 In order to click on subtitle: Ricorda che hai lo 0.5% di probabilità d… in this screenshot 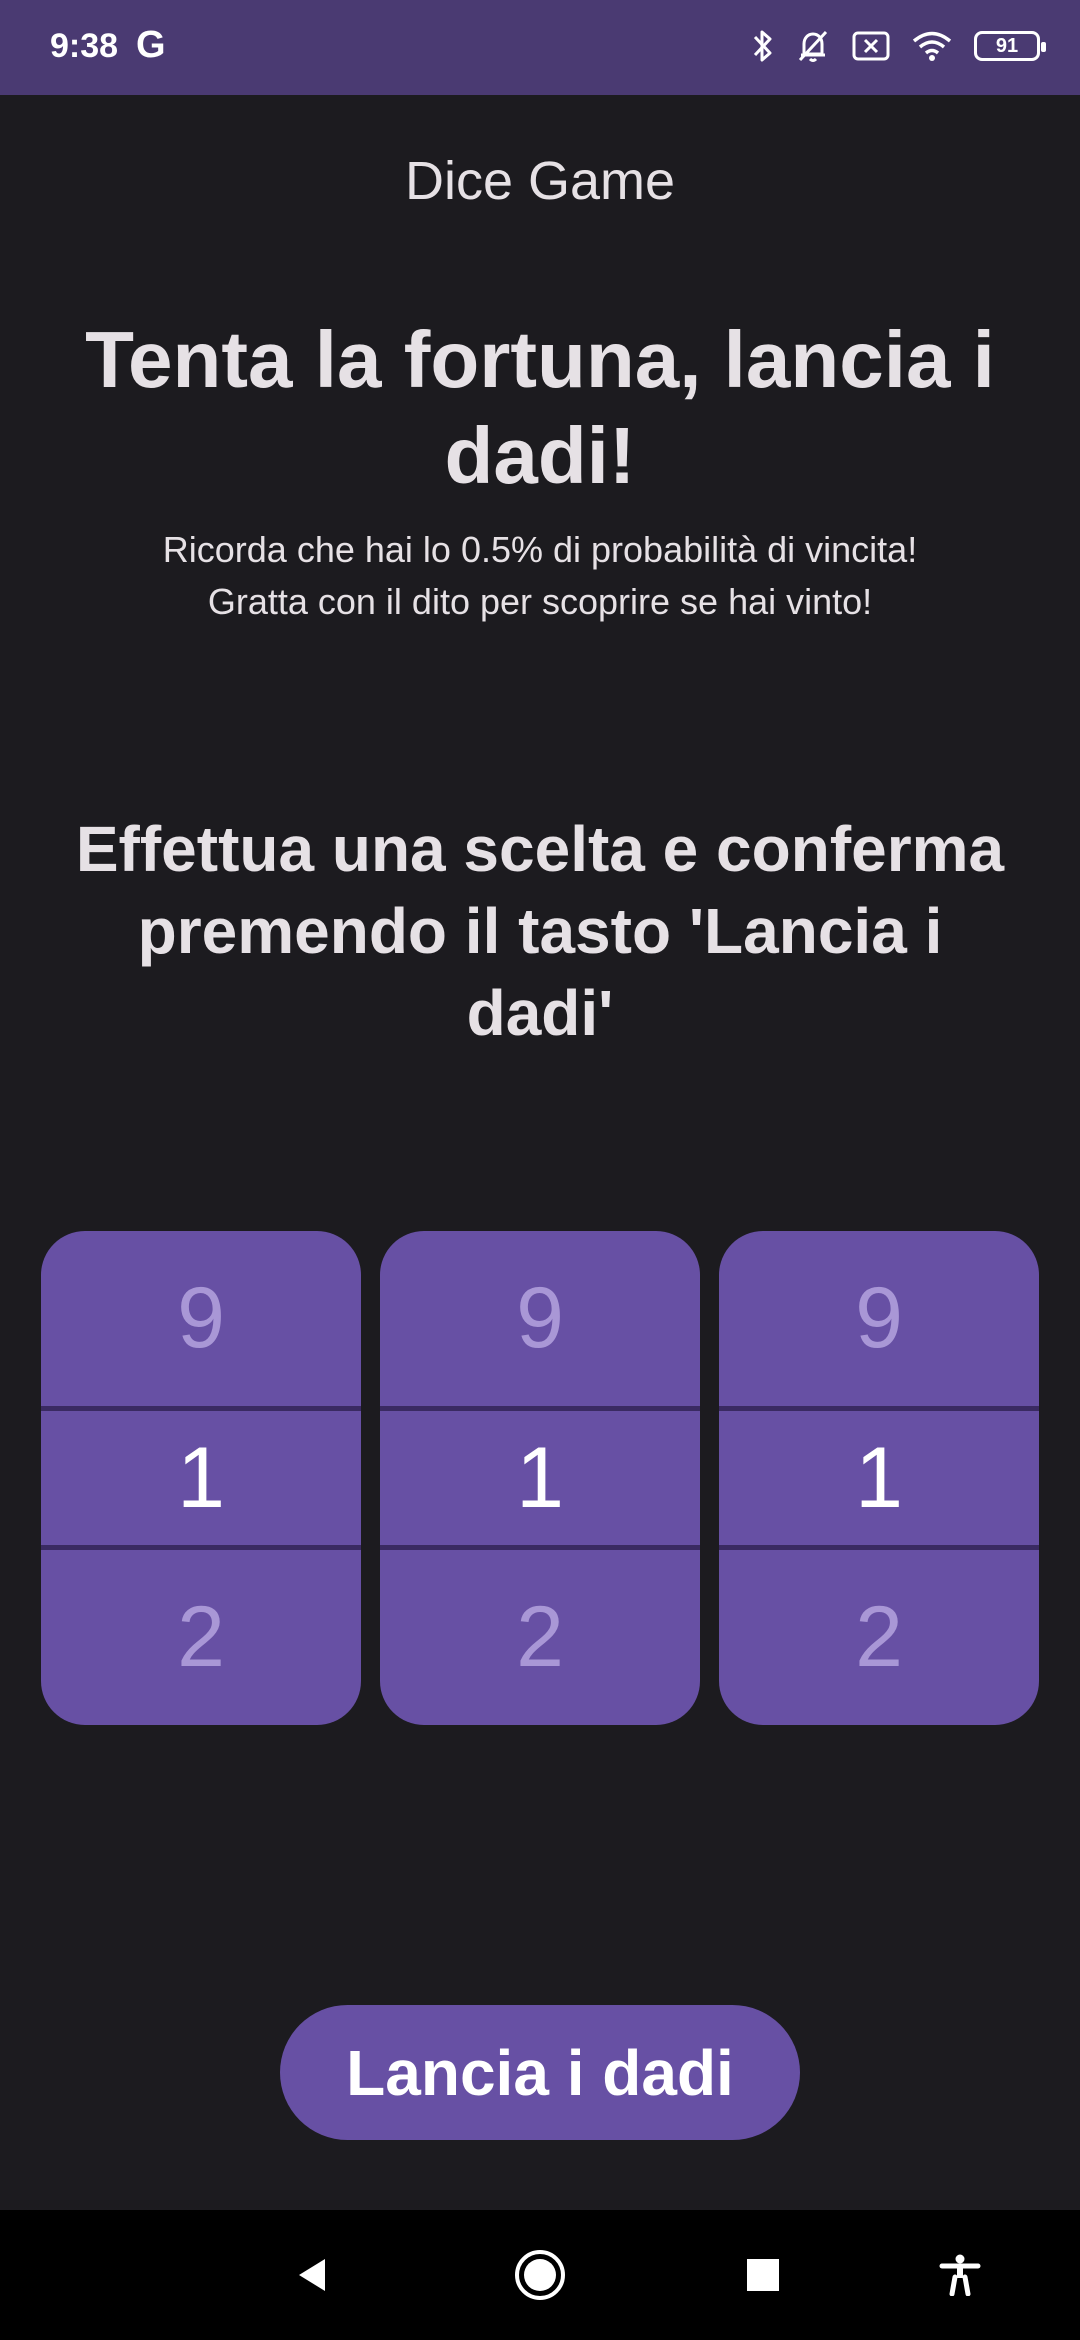, I will do `click(540, 576)`.